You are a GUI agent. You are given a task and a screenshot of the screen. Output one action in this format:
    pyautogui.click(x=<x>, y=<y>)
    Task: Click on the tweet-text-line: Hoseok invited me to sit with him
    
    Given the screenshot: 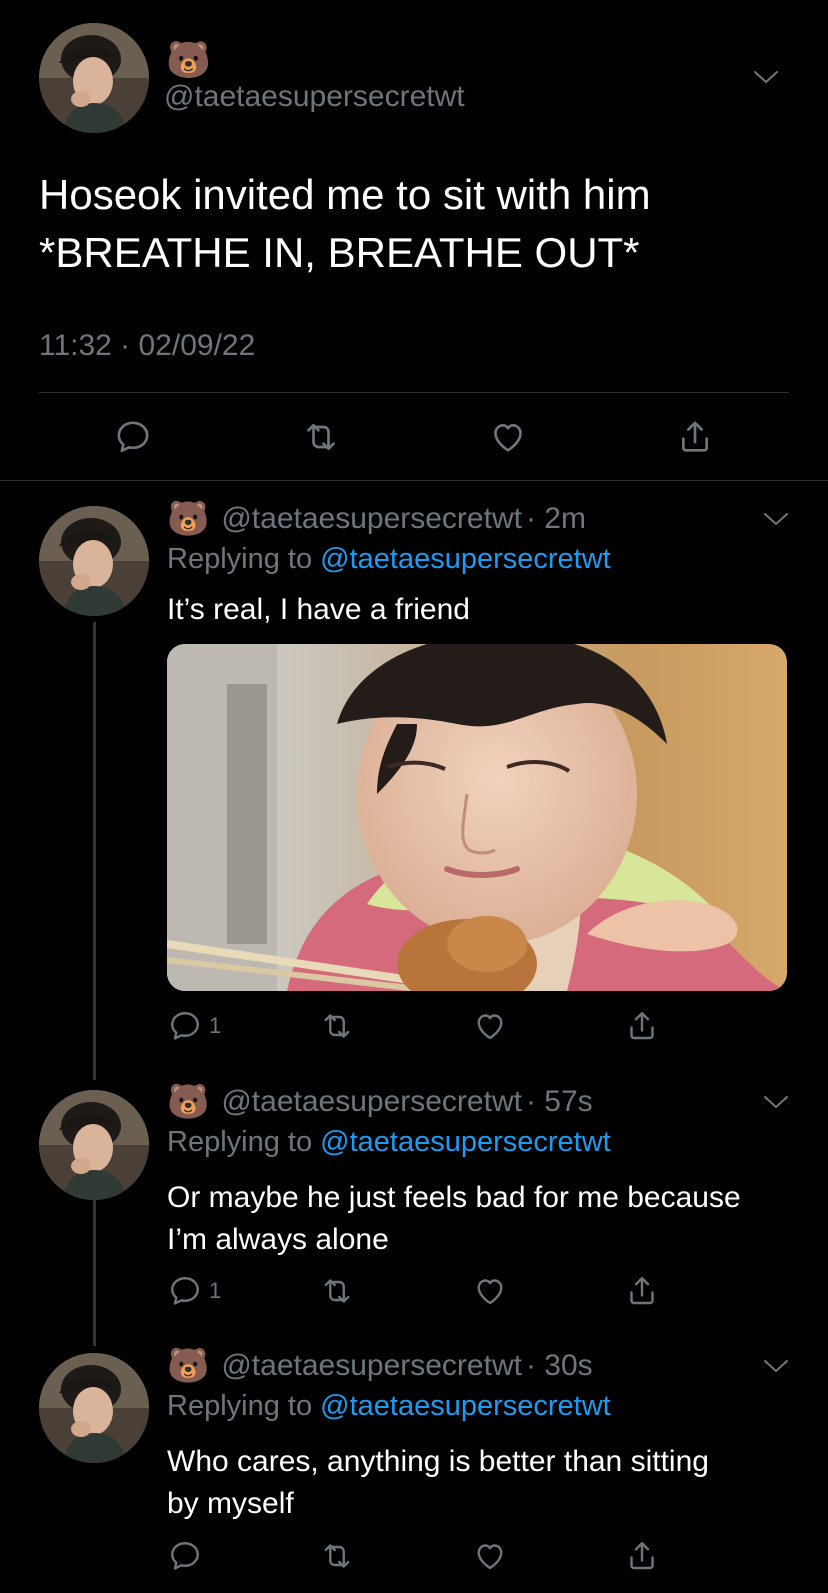 What is the action you would take?
    pyautogui.click(x=345, y=194)
    